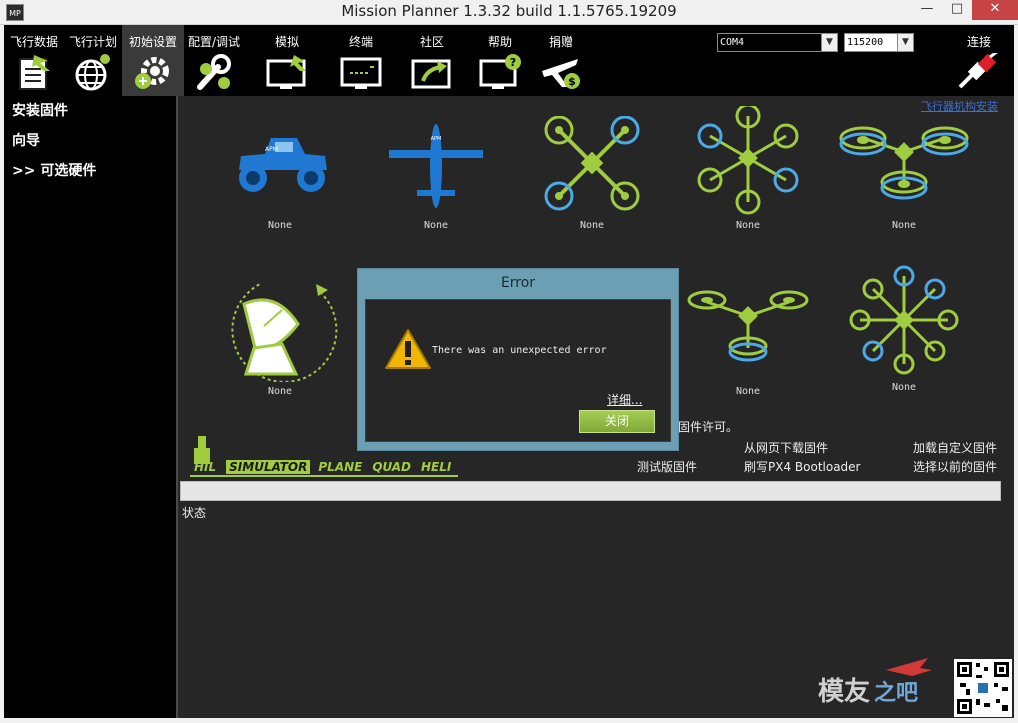 The image size is (1018, 723). What do you see at coordinates (26, 140) in the screenshot?
I see `sidebar-item-wizard: 向导` at bounding box center [26, 140].